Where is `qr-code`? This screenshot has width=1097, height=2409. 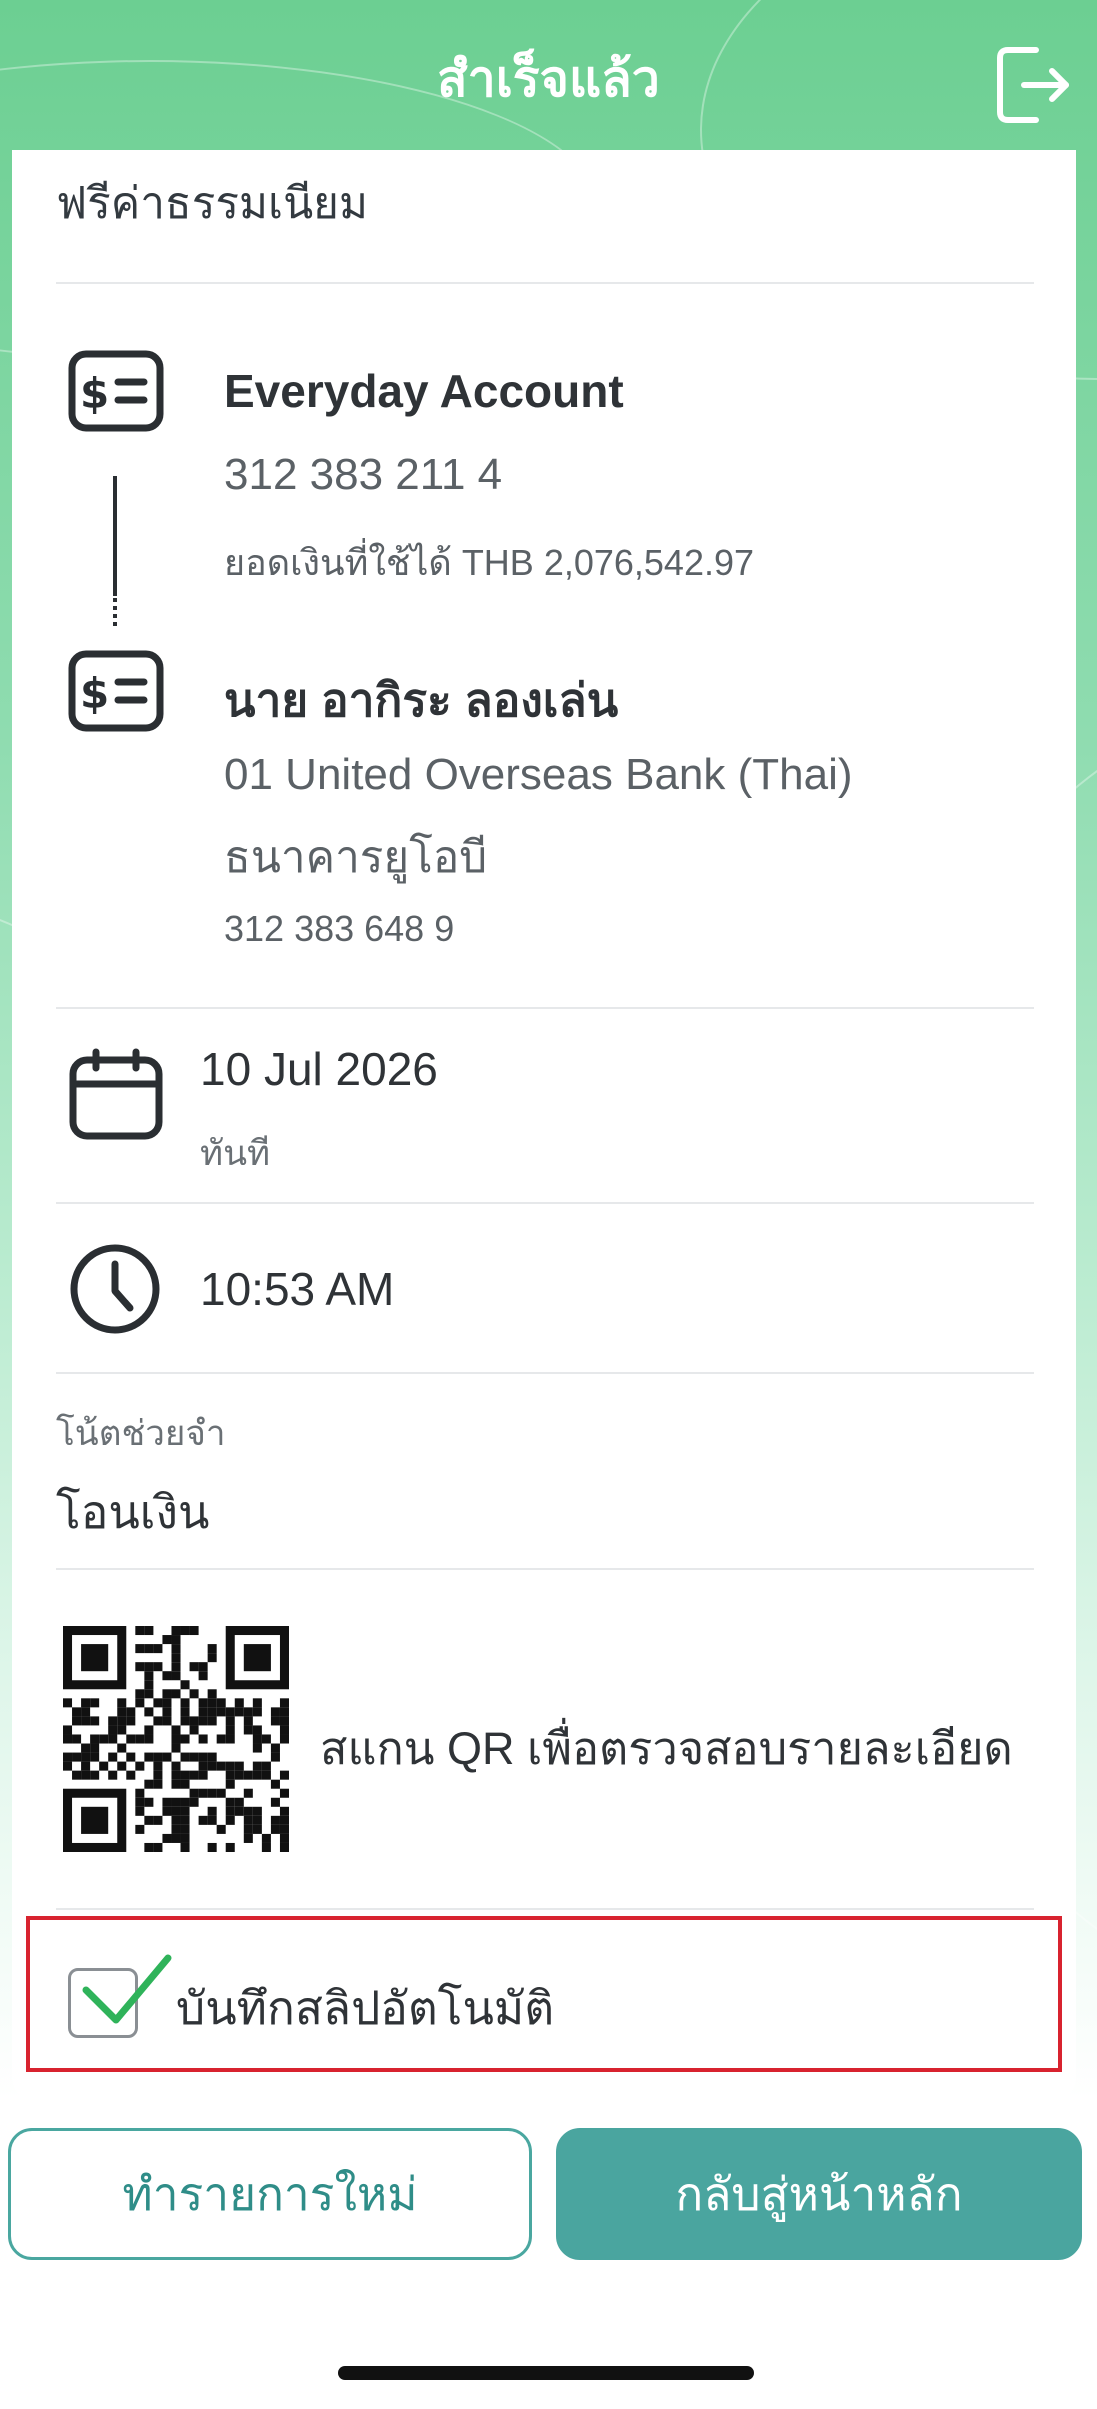 qr-code is located at coordinates (176, 1739).